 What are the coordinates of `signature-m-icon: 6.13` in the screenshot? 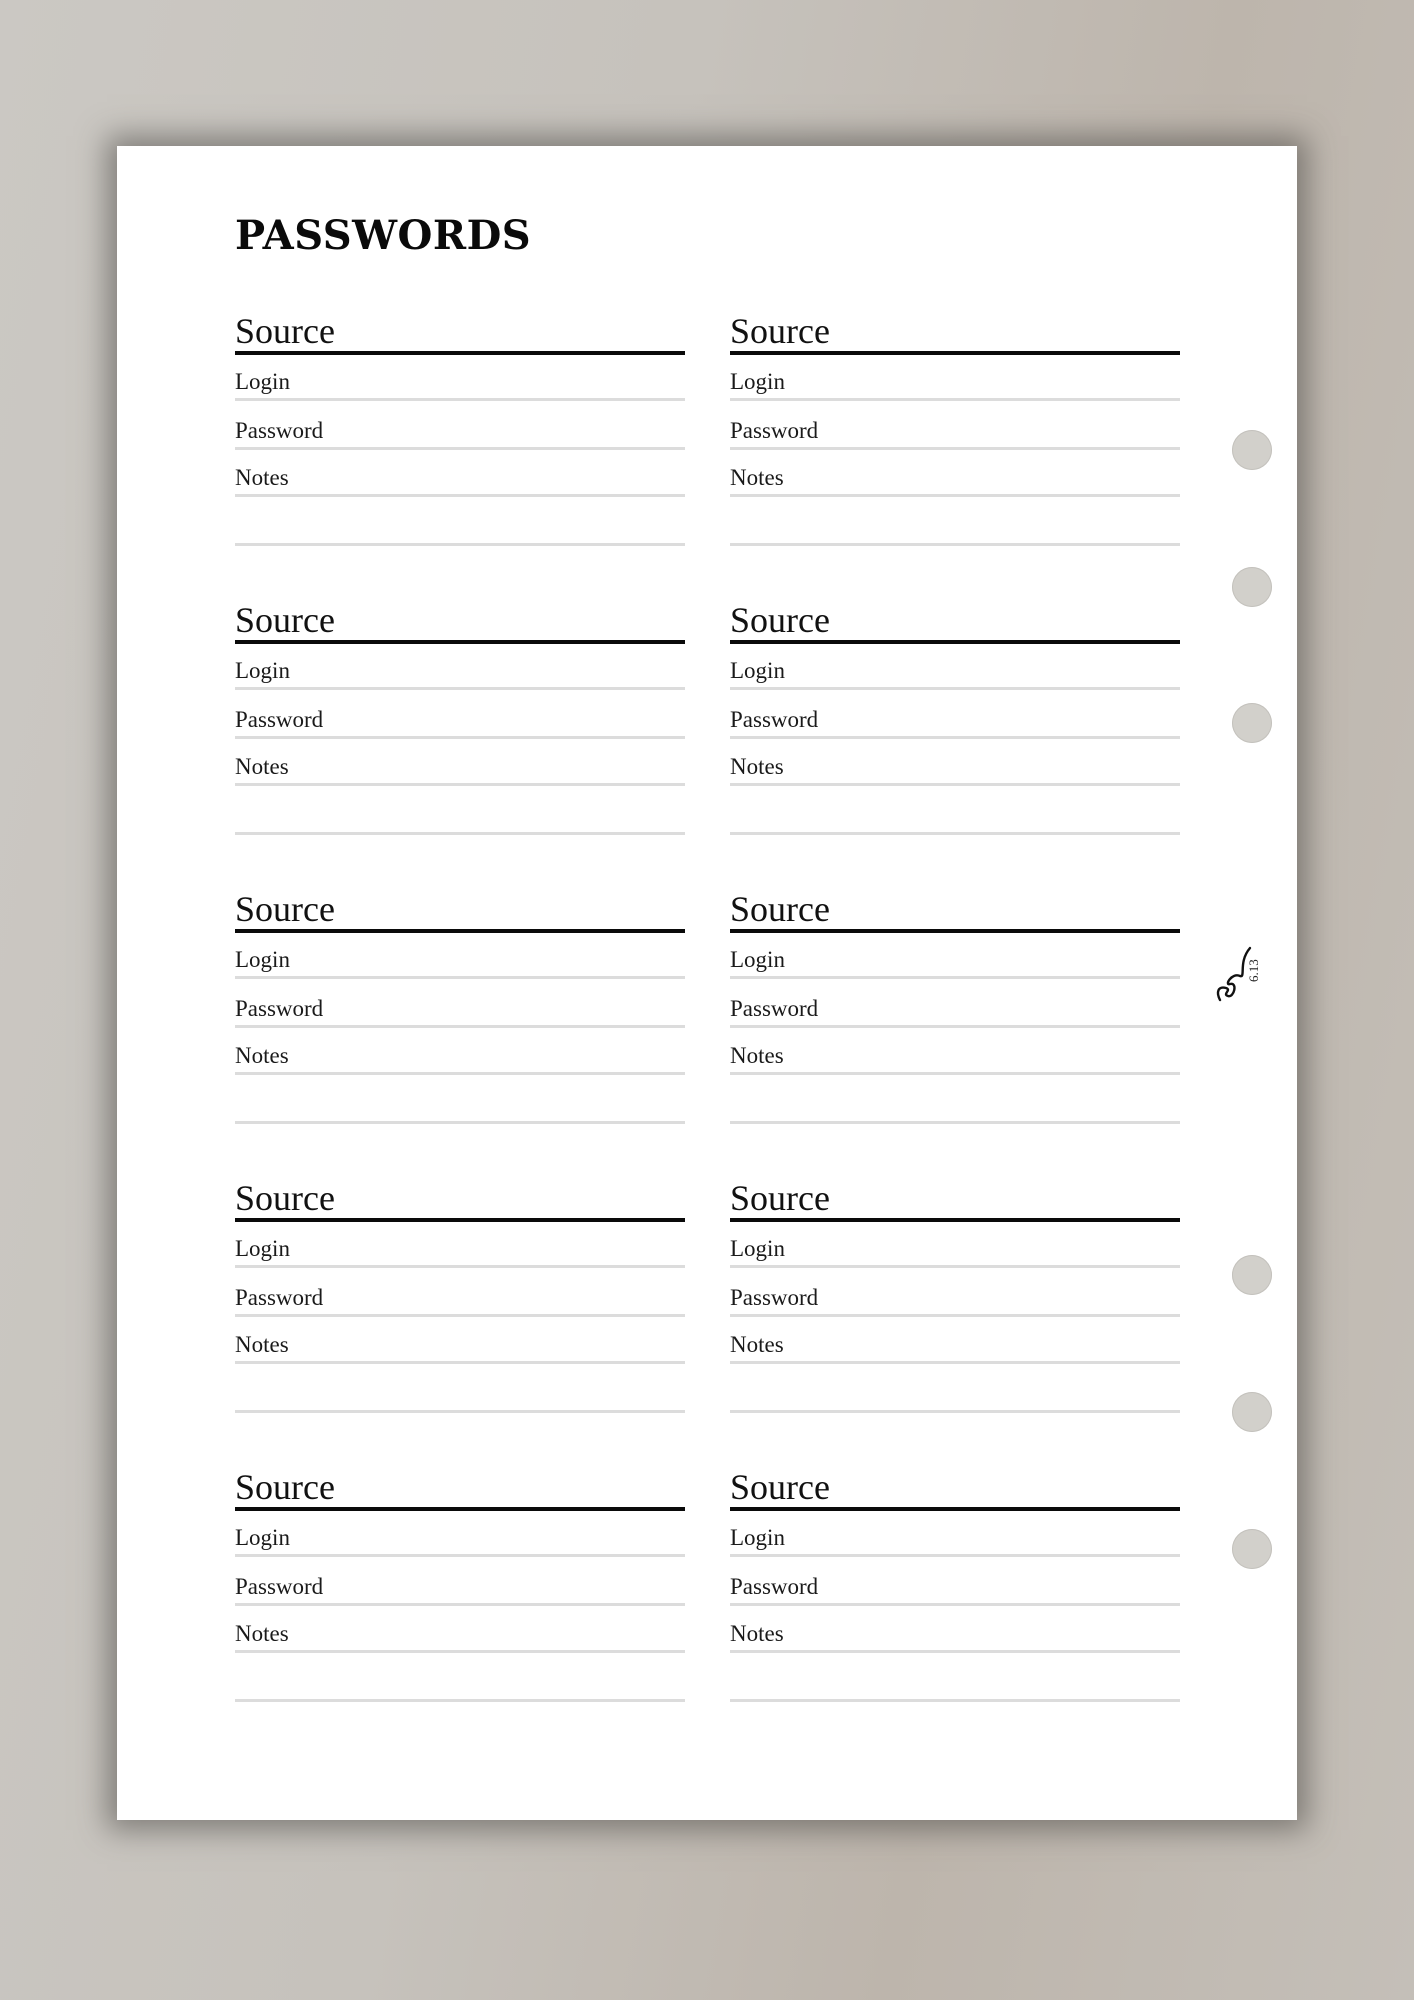 It's located at (1247, 972).